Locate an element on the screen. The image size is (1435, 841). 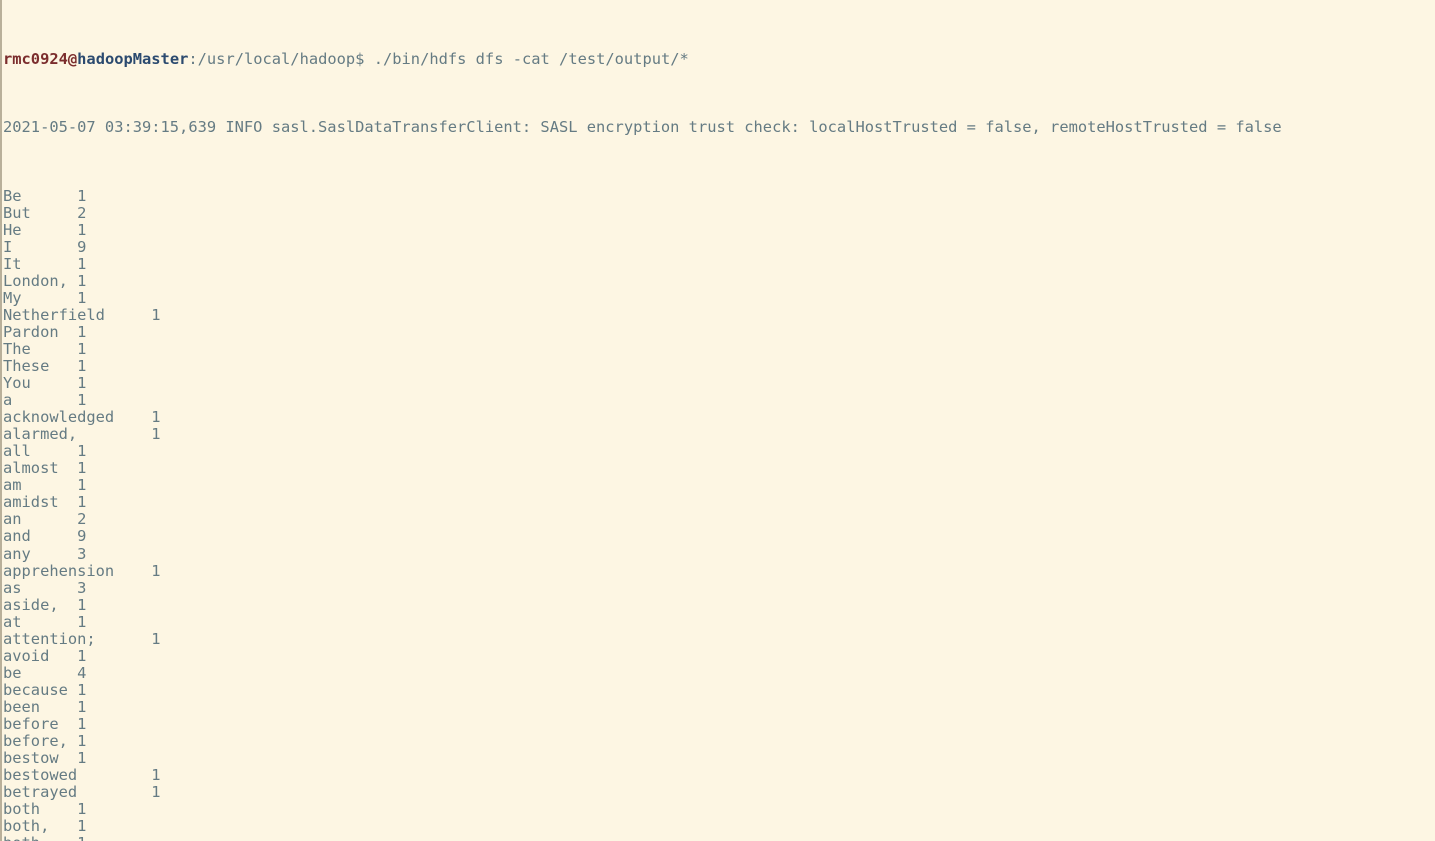
wordcount-row: any 3 is located at coordinates (719, 554).